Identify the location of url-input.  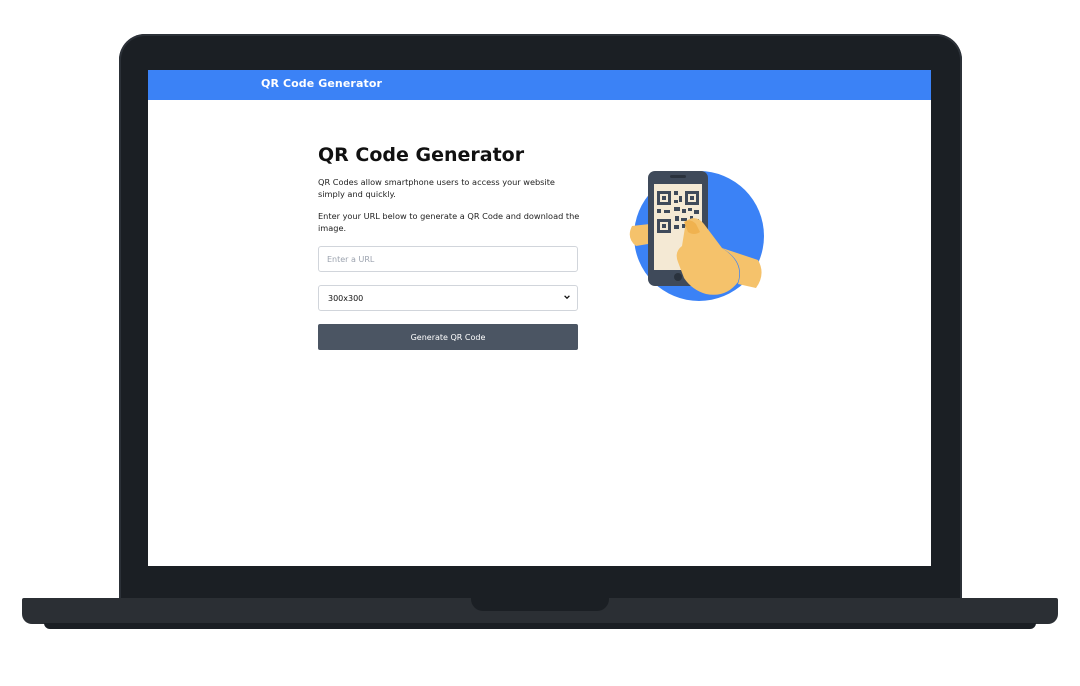
(448, 259).